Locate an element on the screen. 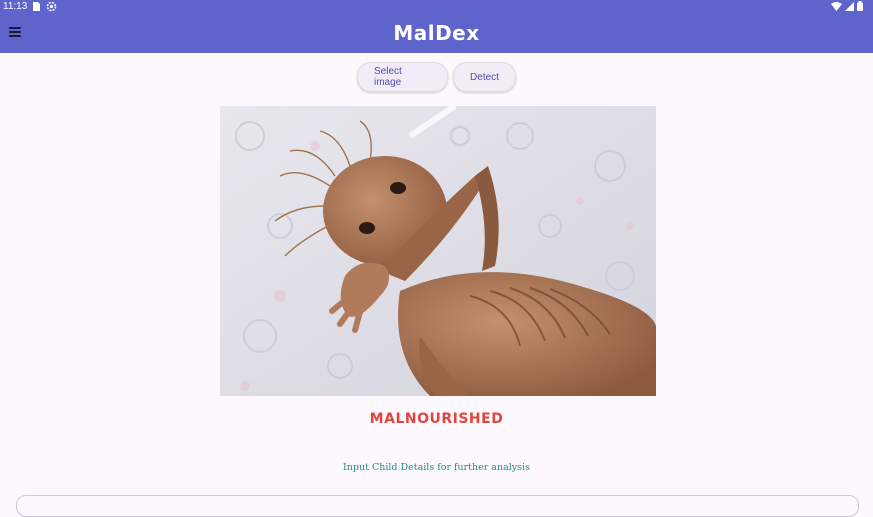 Image resolution: width=873 pixels, height=517 pixels. status-bar: 11:13 is located at coordinates (436, 6).